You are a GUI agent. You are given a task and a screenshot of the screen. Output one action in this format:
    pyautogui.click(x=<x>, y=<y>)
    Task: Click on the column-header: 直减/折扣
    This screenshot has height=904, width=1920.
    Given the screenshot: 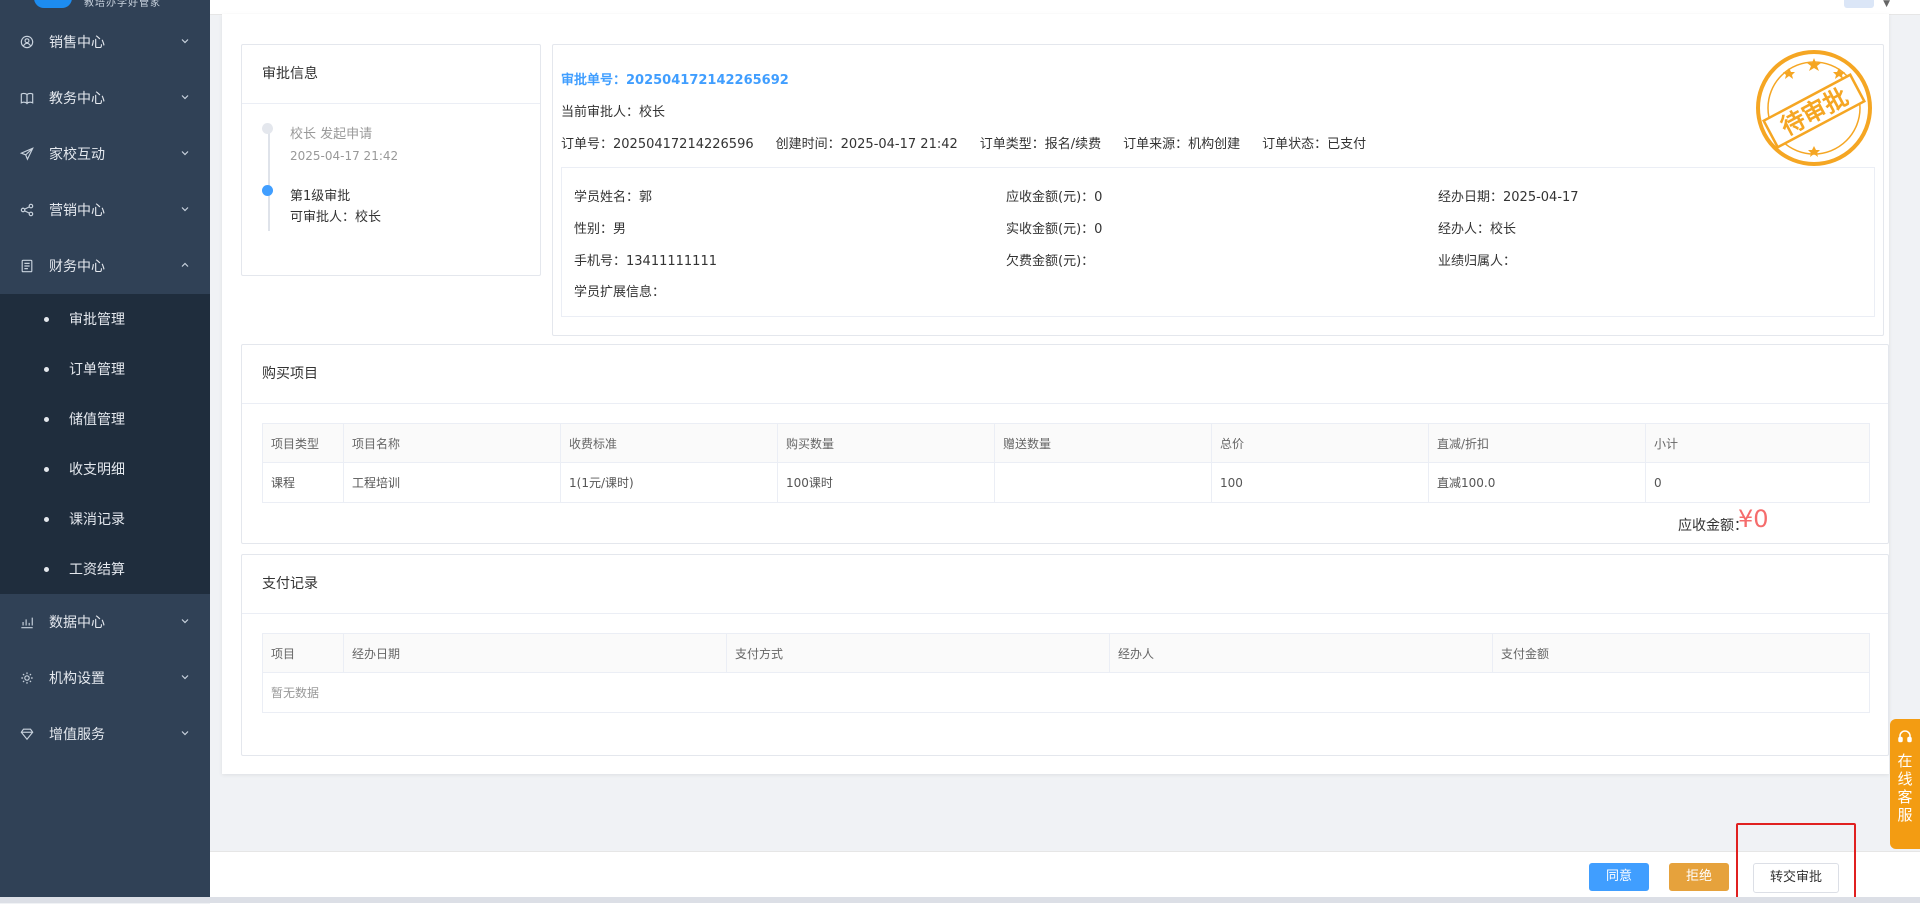 What is the action you would take?
    pyautogui.click(x=1537, y=443)
    